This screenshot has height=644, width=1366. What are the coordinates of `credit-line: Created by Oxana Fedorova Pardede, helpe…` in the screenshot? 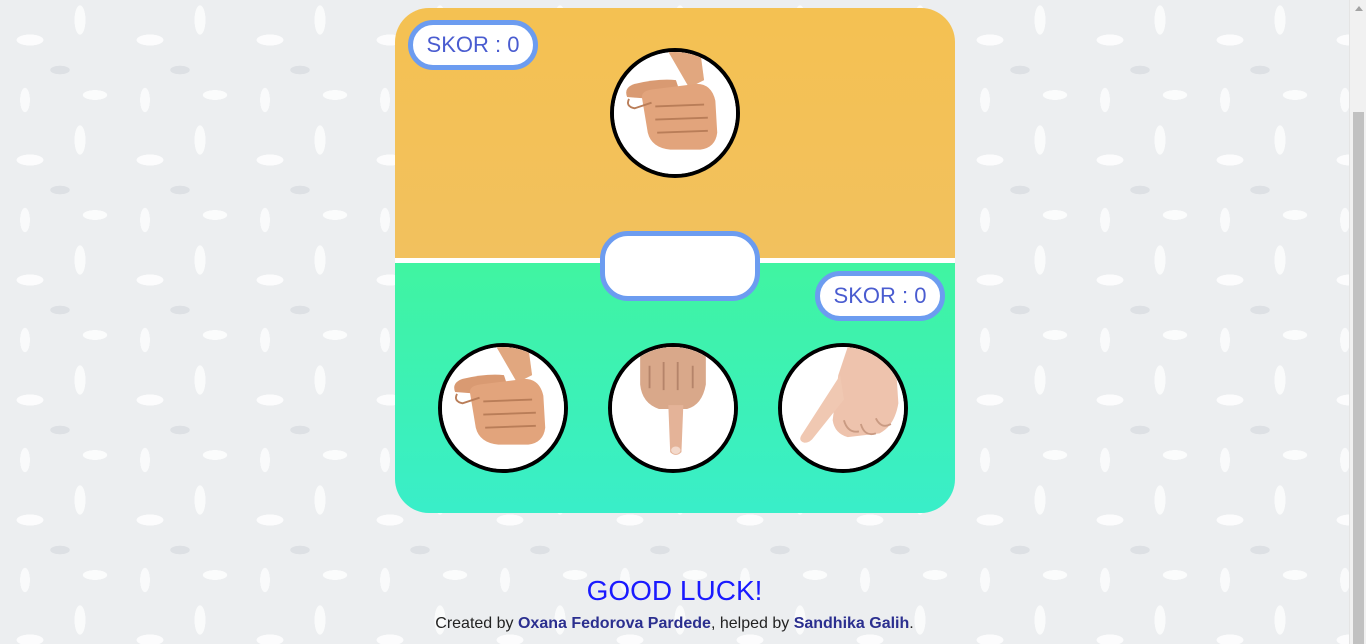 It's located at (674, 624).